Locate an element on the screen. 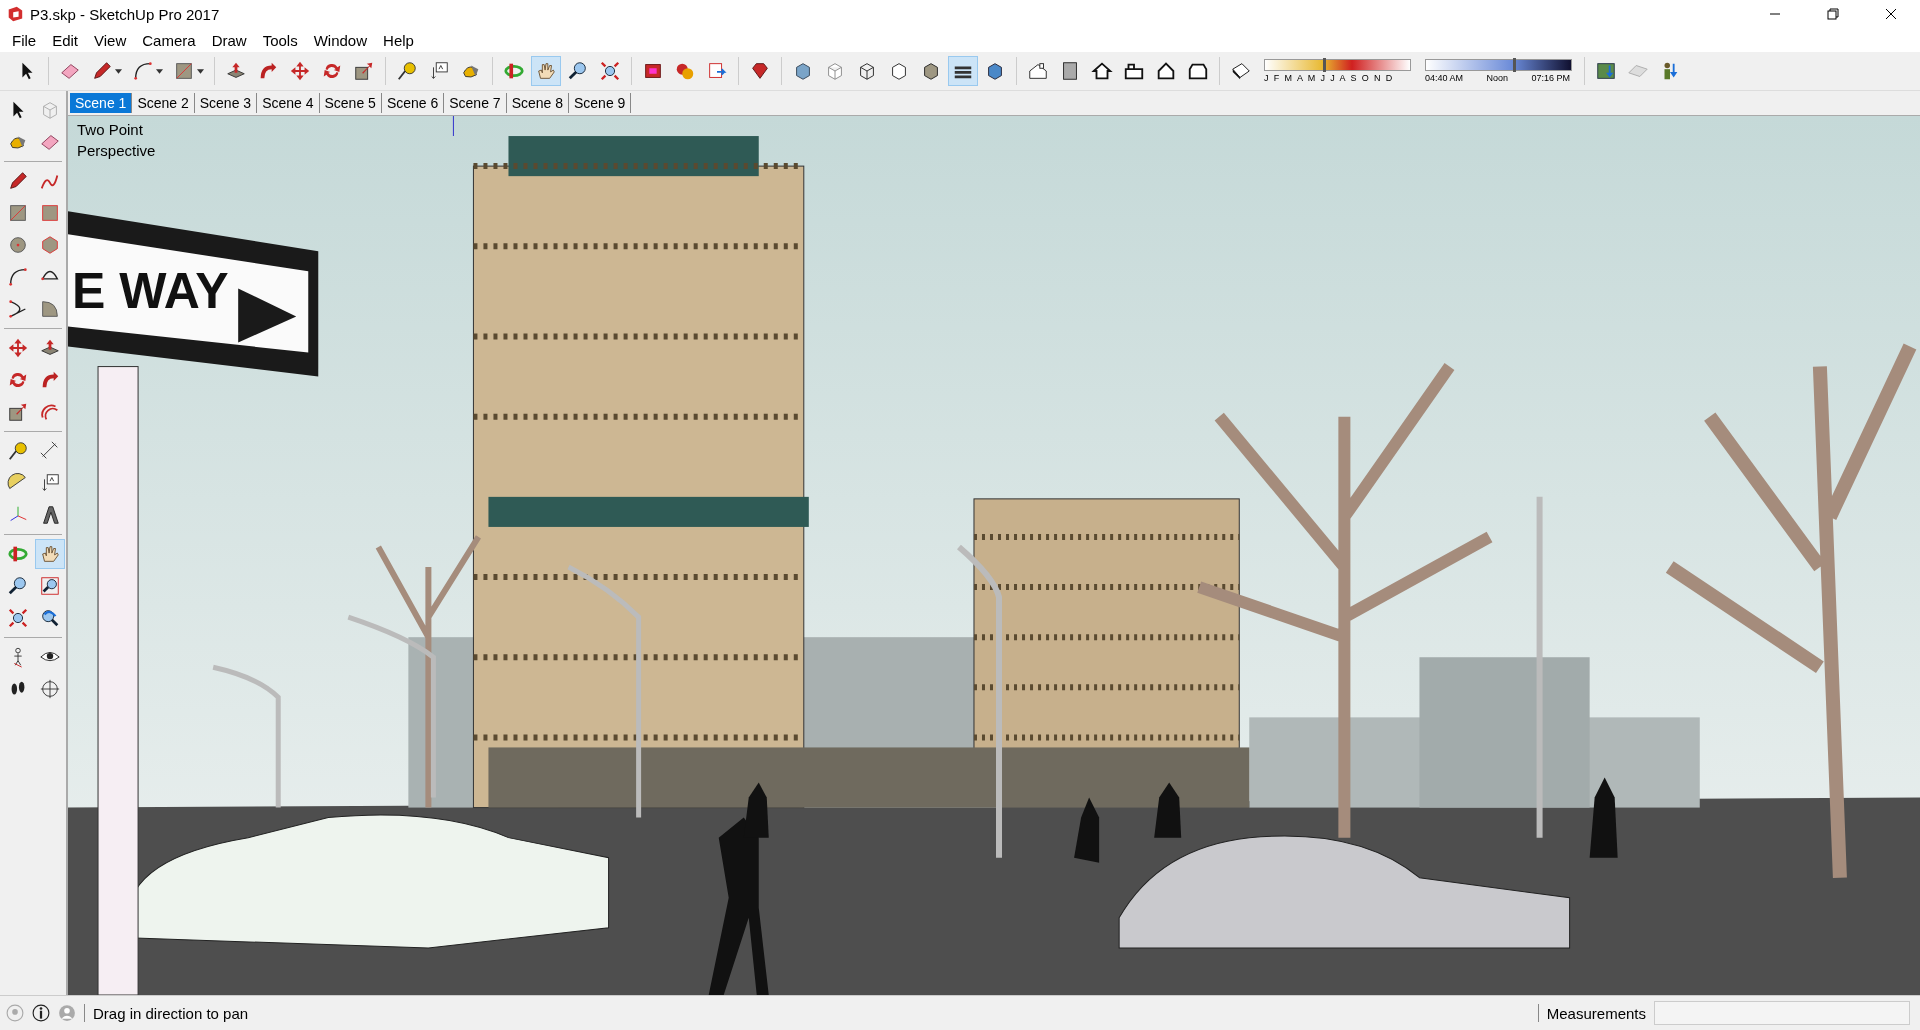 The image size is (1920, 1030). circle-icon is located at coordinates (18, 245).